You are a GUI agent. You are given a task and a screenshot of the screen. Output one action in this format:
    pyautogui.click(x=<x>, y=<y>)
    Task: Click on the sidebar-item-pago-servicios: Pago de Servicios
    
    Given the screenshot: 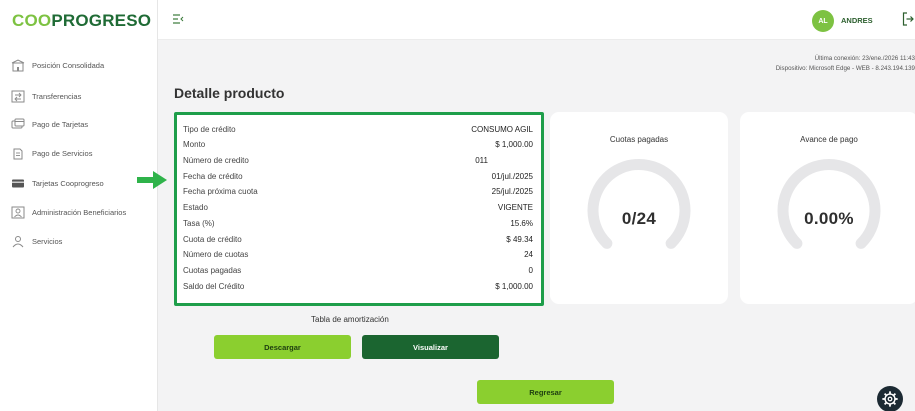 What is the action you would take?
    pyautogui.click(x=51, y=153)
    